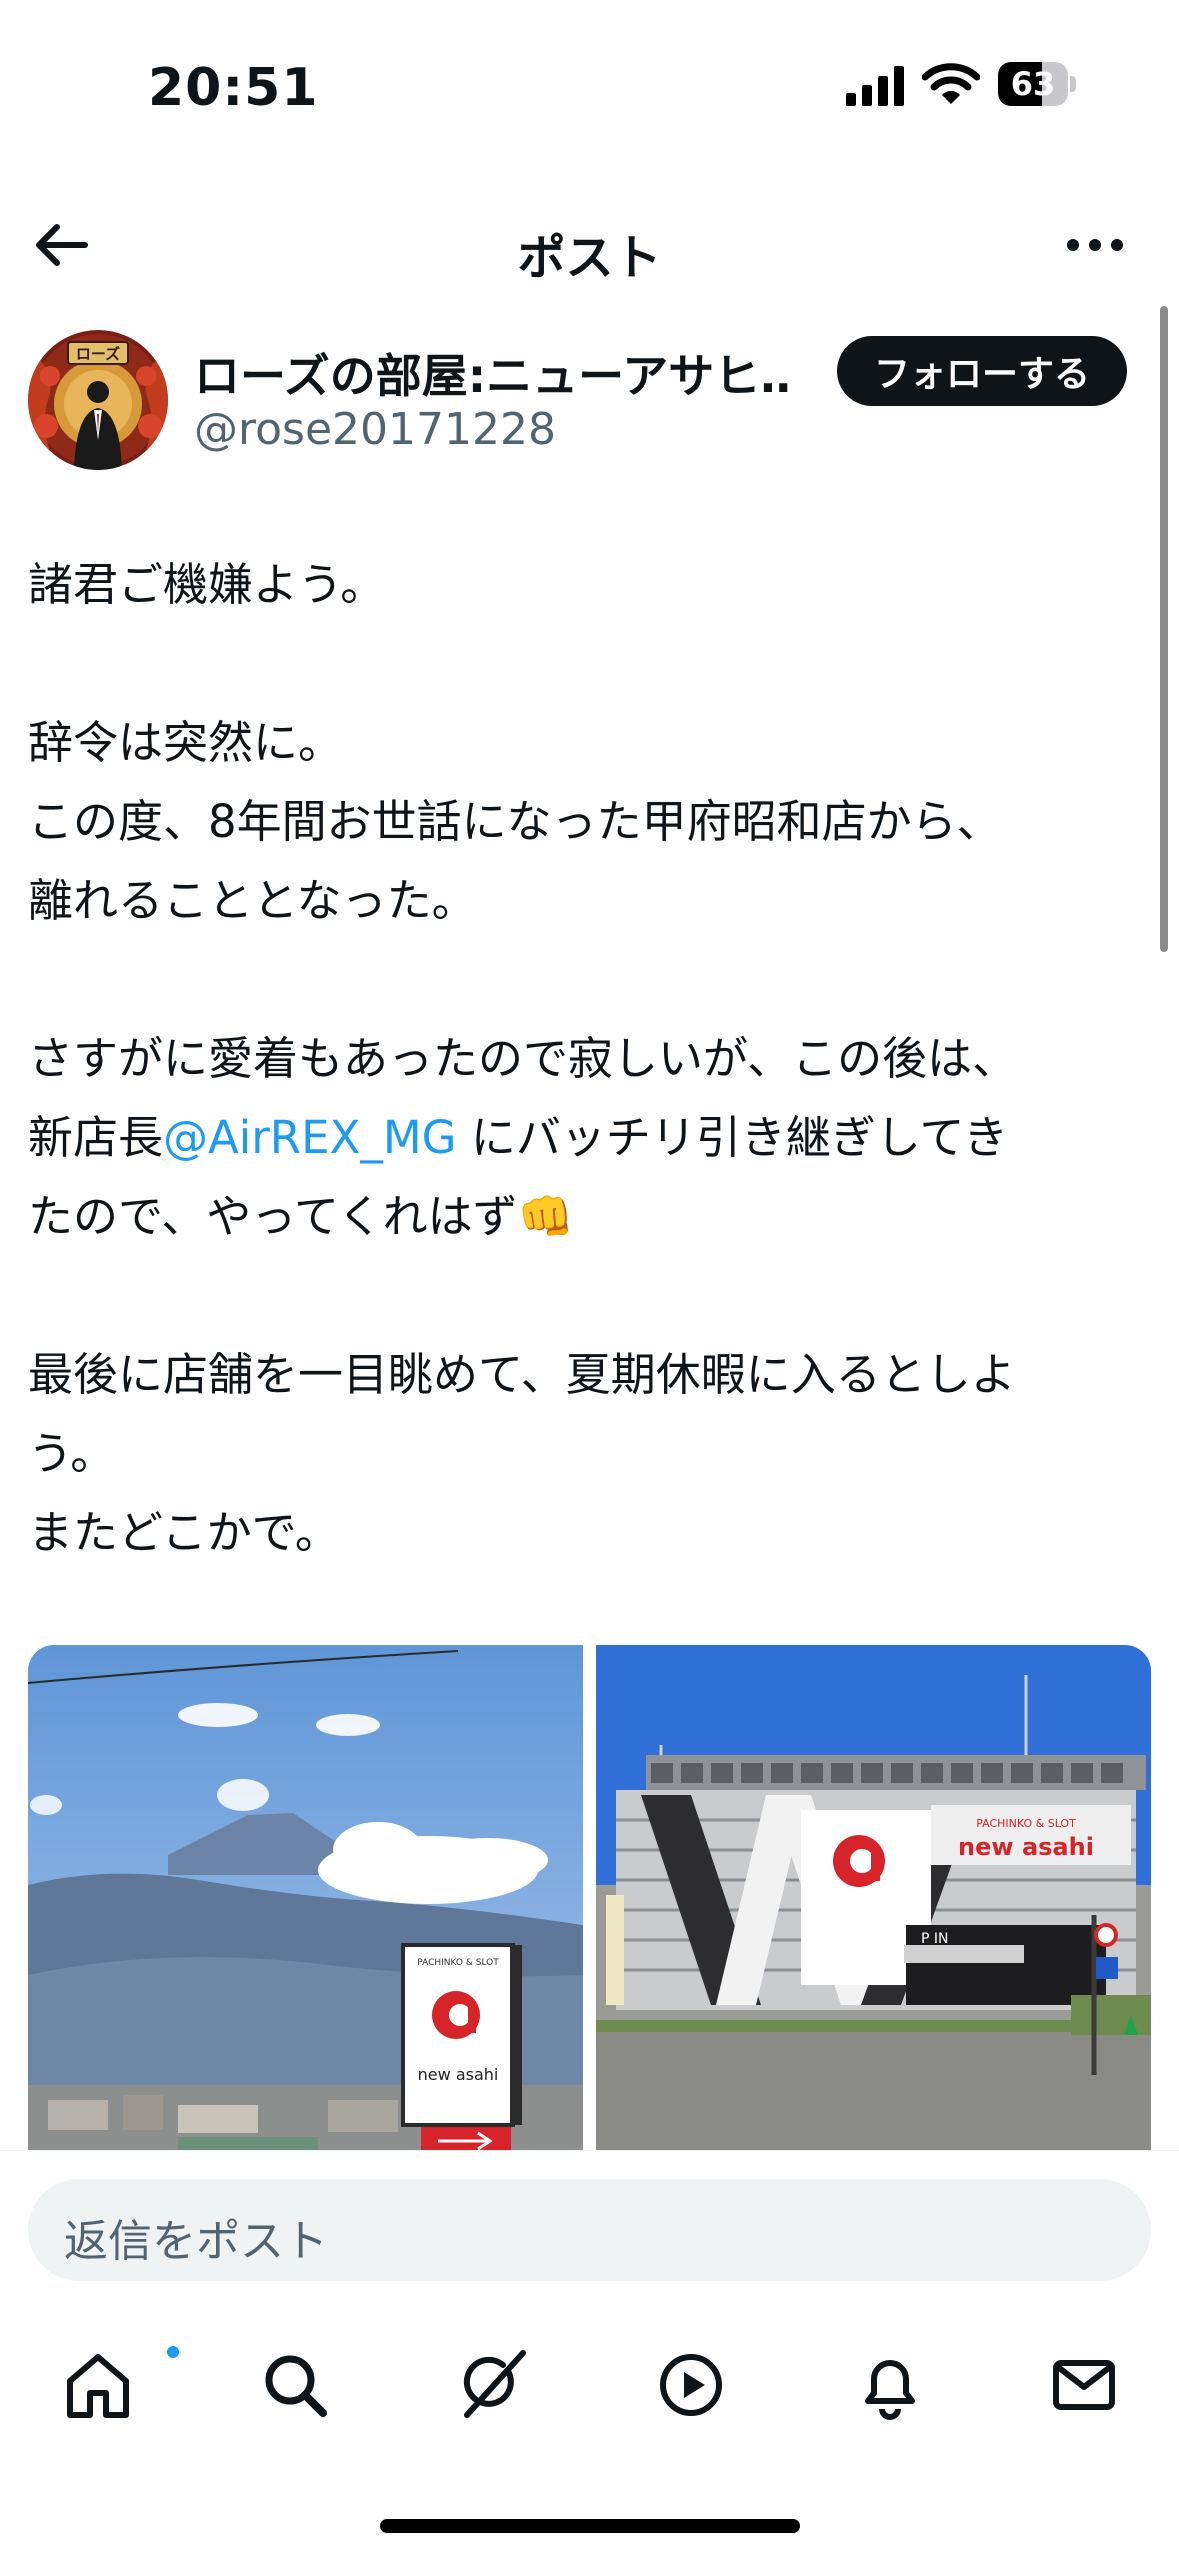 This screenshot has width=1179, height=2556. What do you see at coordinates (98, 354) in the screenshot?
I see `avatar-sign-text: ローズ` at bounding box center [98, 354].